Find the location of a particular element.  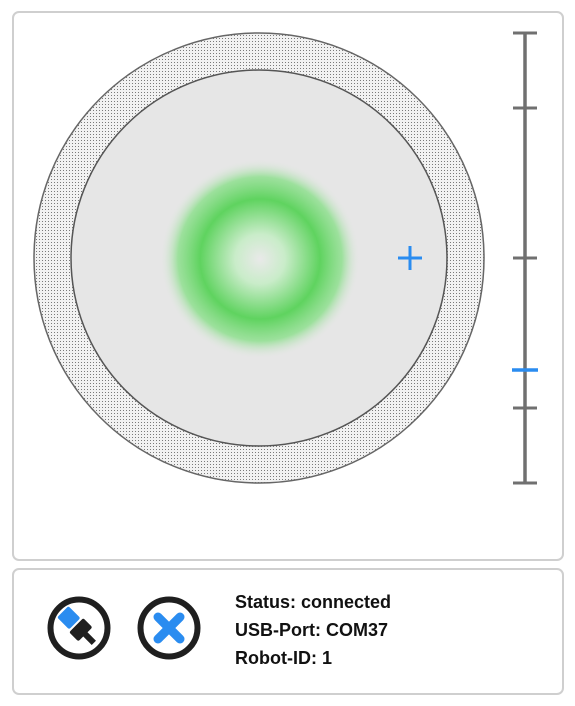

usb-port-line: USB-Port: COM37 is located at coordinates (313, 630).